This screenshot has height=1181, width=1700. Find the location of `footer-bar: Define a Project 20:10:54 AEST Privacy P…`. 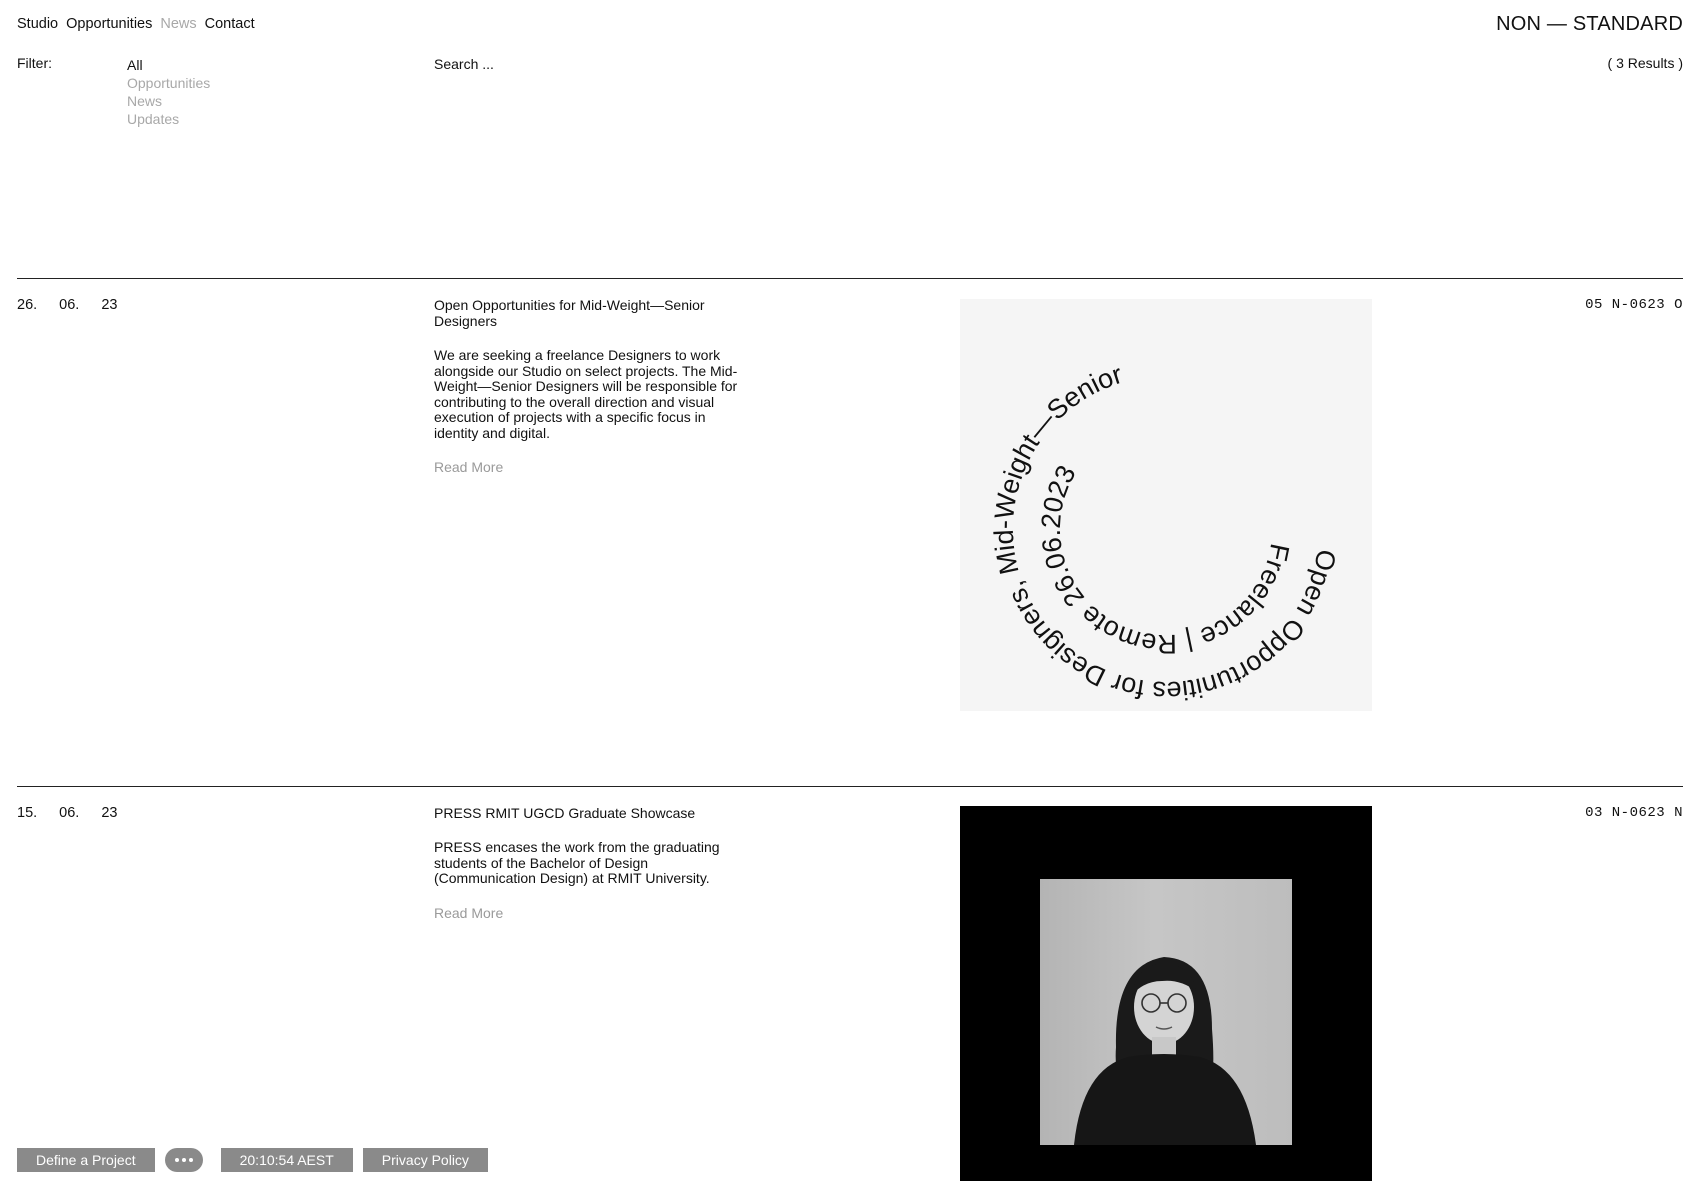

footer-bar: Define a Project 20:10:54 AEST Privacy P… is located at coordinates (252, 1160).